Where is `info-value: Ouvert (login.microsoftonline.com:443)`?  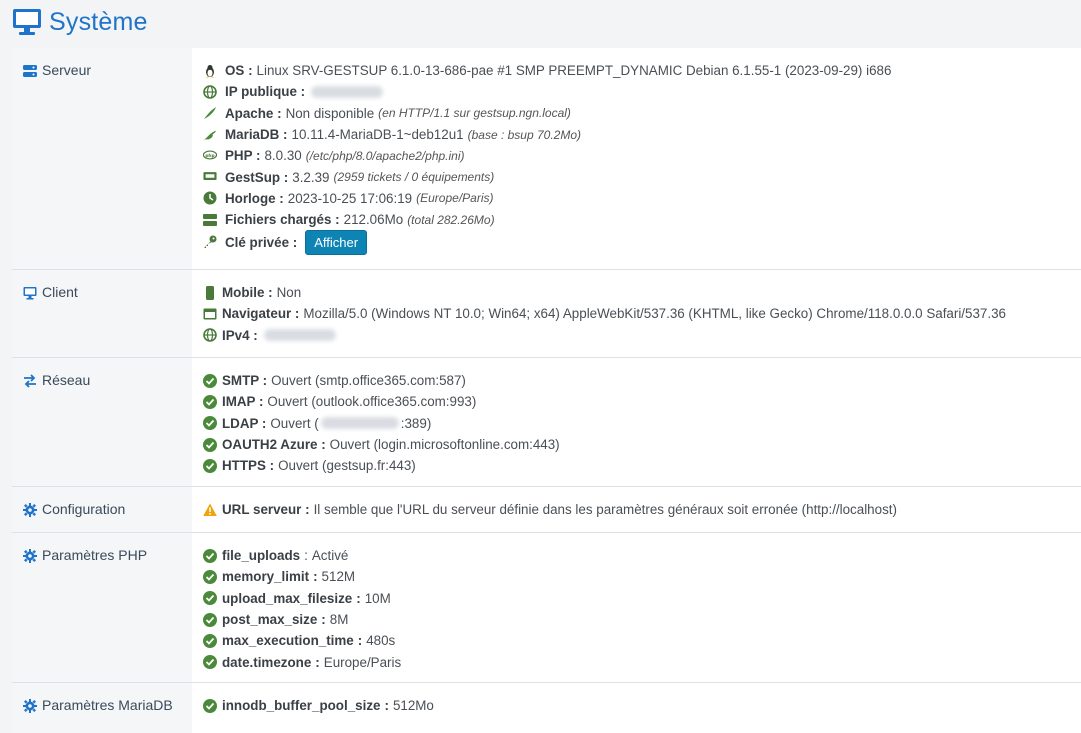
info-value: Ouvert (login.microsoftonline.com:443) is located at coordinates (444, 445).